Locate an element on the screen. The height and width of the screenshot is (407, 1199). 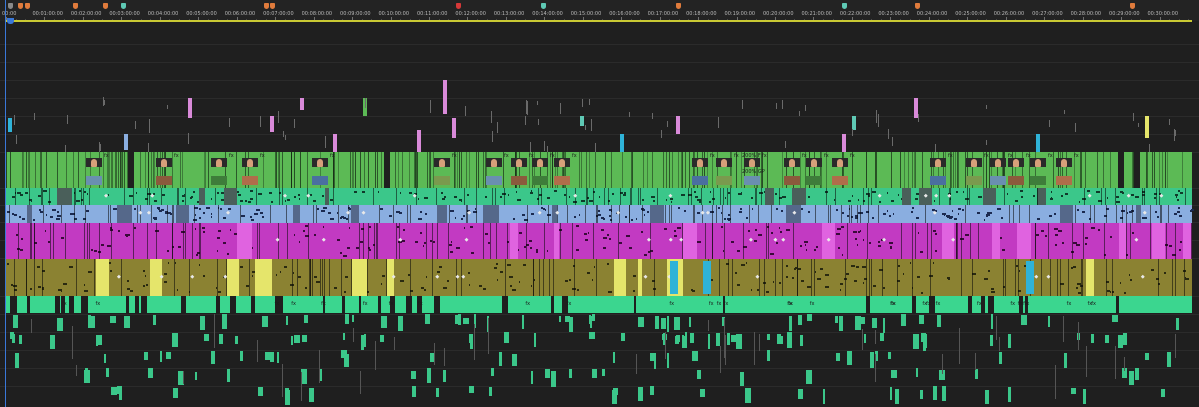
audio-track-a3: ◆ ◆ ◆ ◆ ◆ ◆ ◆ ◆ ◆ ◆ ◆ ◆ ◆ ◆ is located at coordinates (599, 241).